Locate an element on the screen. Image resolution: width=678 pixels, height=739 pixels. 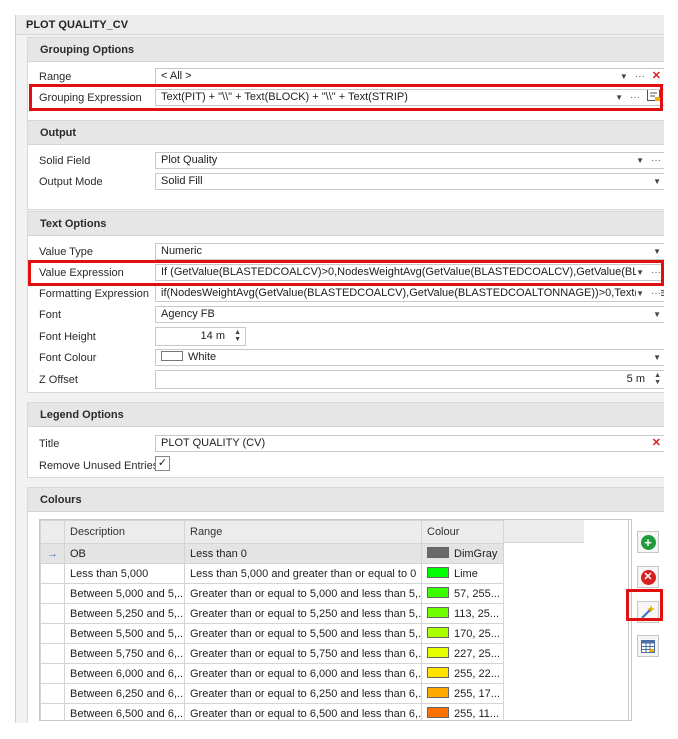
empty-column-header is located at coordinates (543, 531).